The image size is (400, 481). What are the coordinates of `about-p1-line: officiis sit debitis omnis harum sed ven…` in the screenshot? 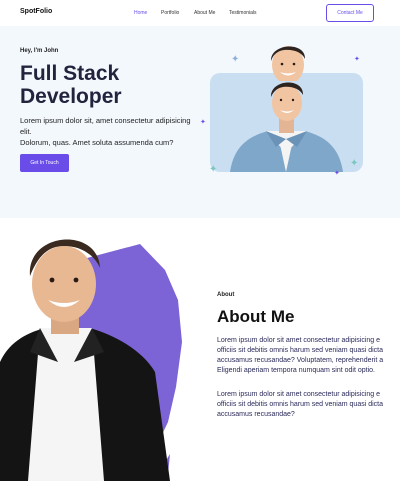 It's located at (300, 350).